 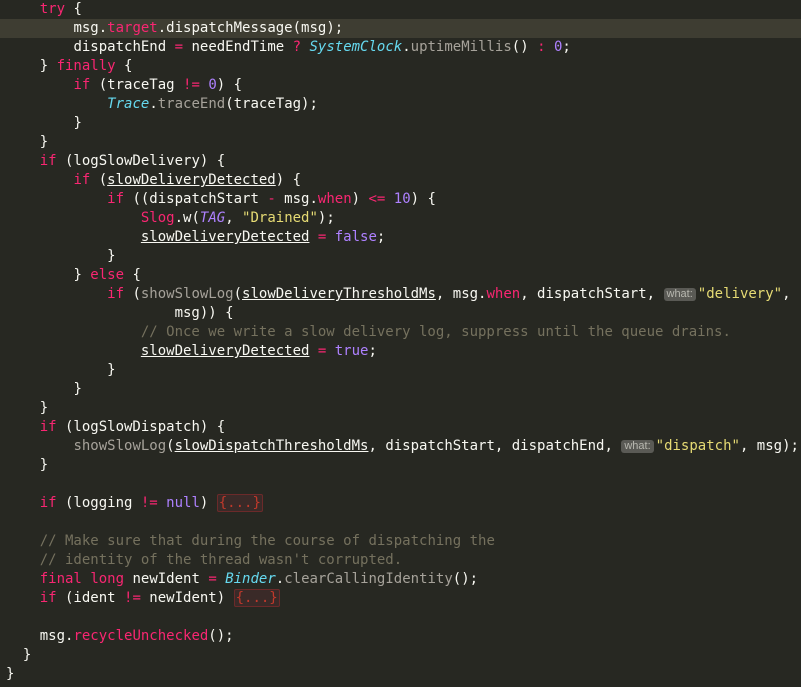 I want to click on mutable-field: slowDeliveryThresholdMs, so click(x=339, y=294).